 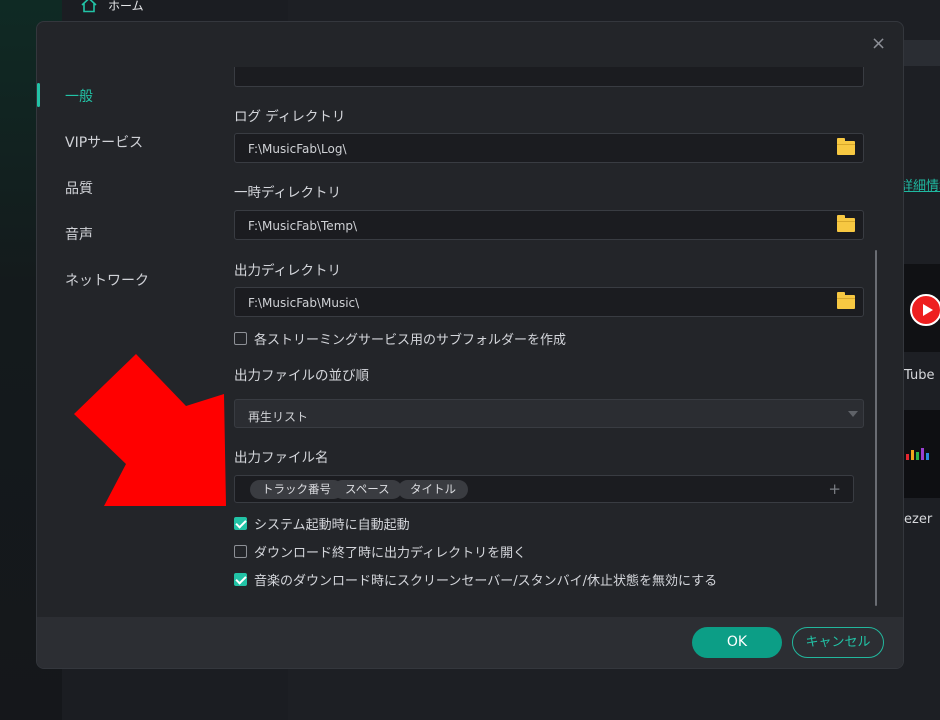 I want to click on subfolder-checkbox-label: 各ストリーミングサービス用のサブフォルダーを作成, so click(x=410, y=340).